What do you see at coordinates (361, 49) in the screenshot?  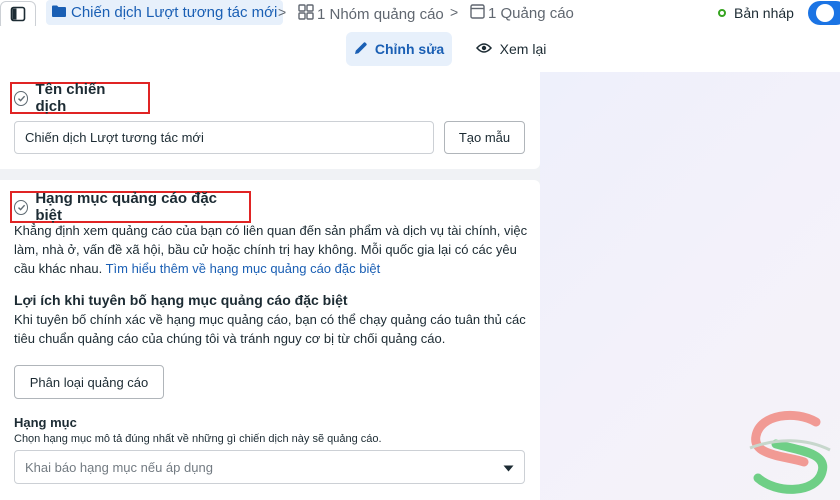 I see `pencil-icon` at bounding box center [361, 49].